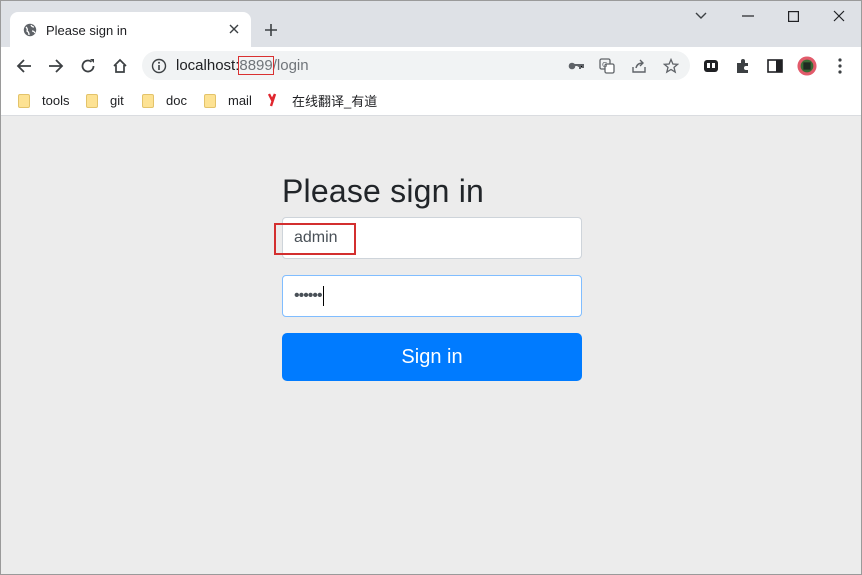 The width and height of the screenshot is (862, 575). I want to click on minimize-icon, so click(748, 16).